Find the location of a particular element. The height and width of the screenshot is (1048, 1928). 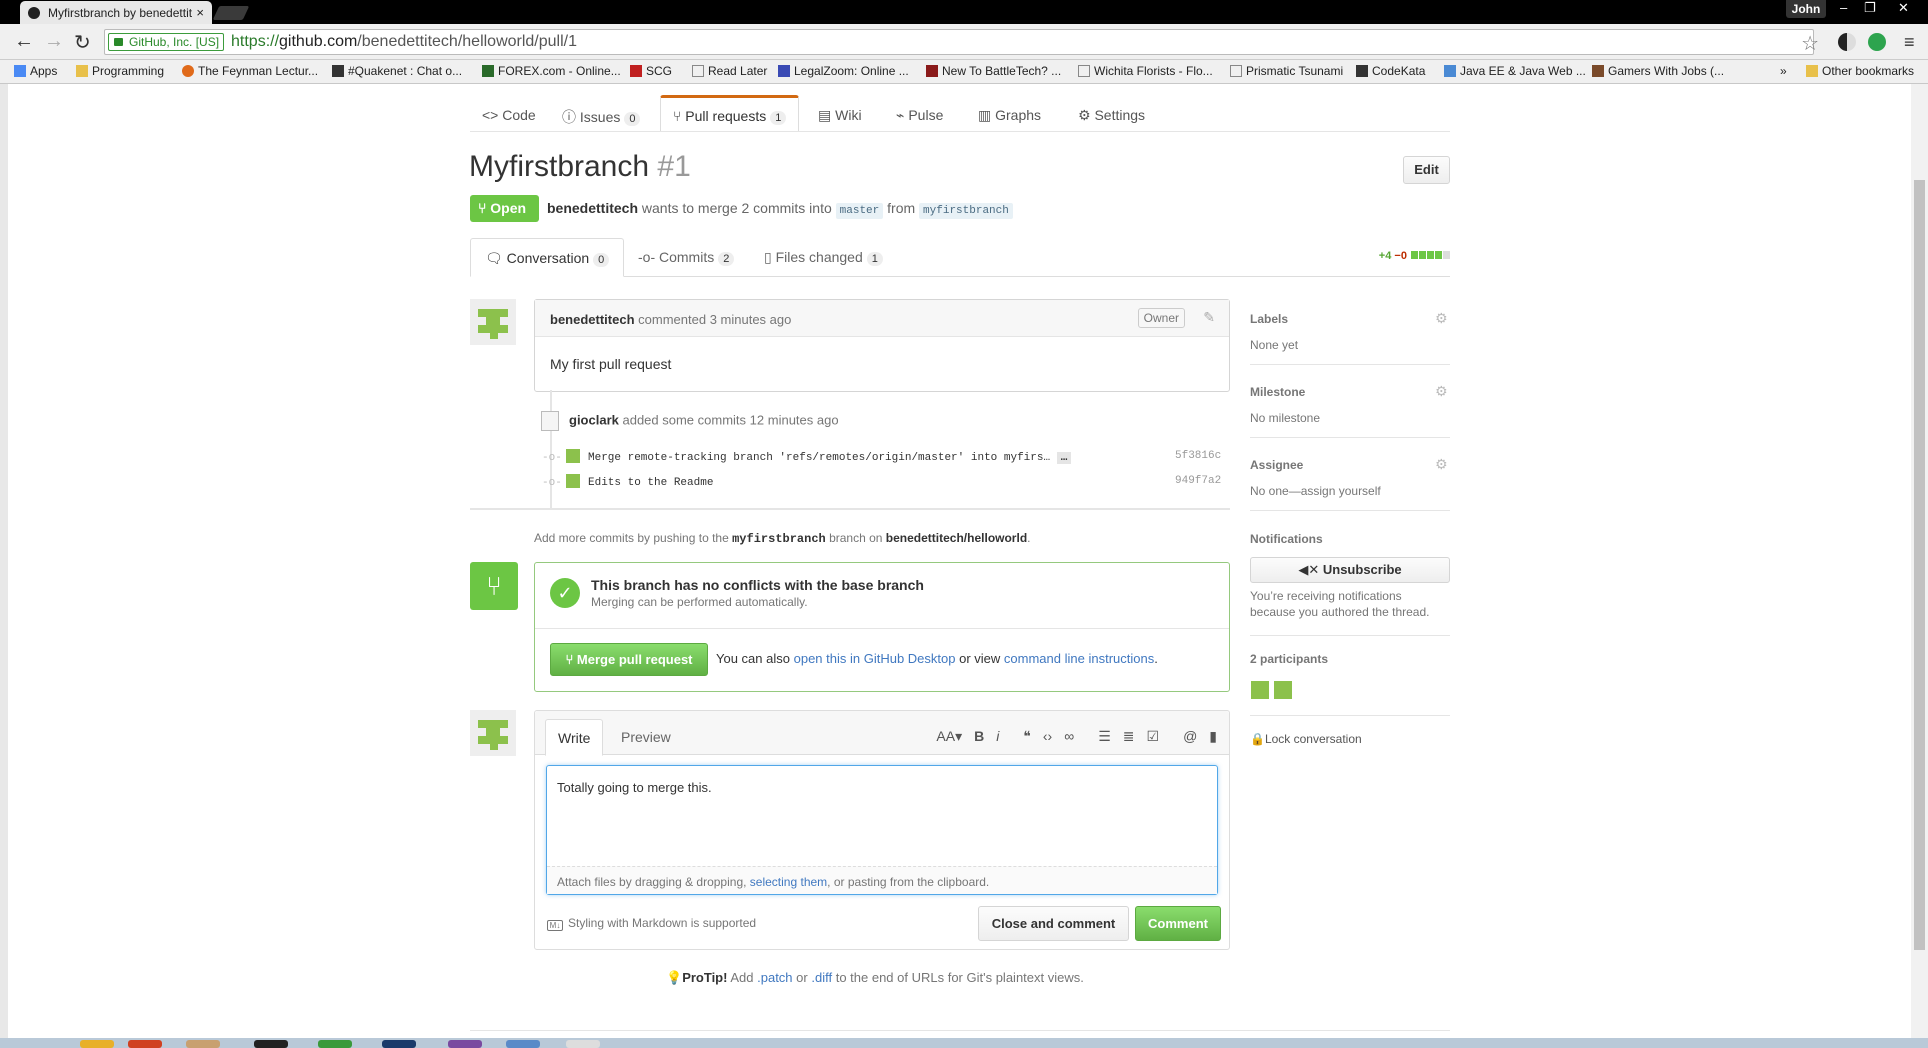

markdown-note: M↓ Styling with Markdown is supported is located at coordinates (651, 923).